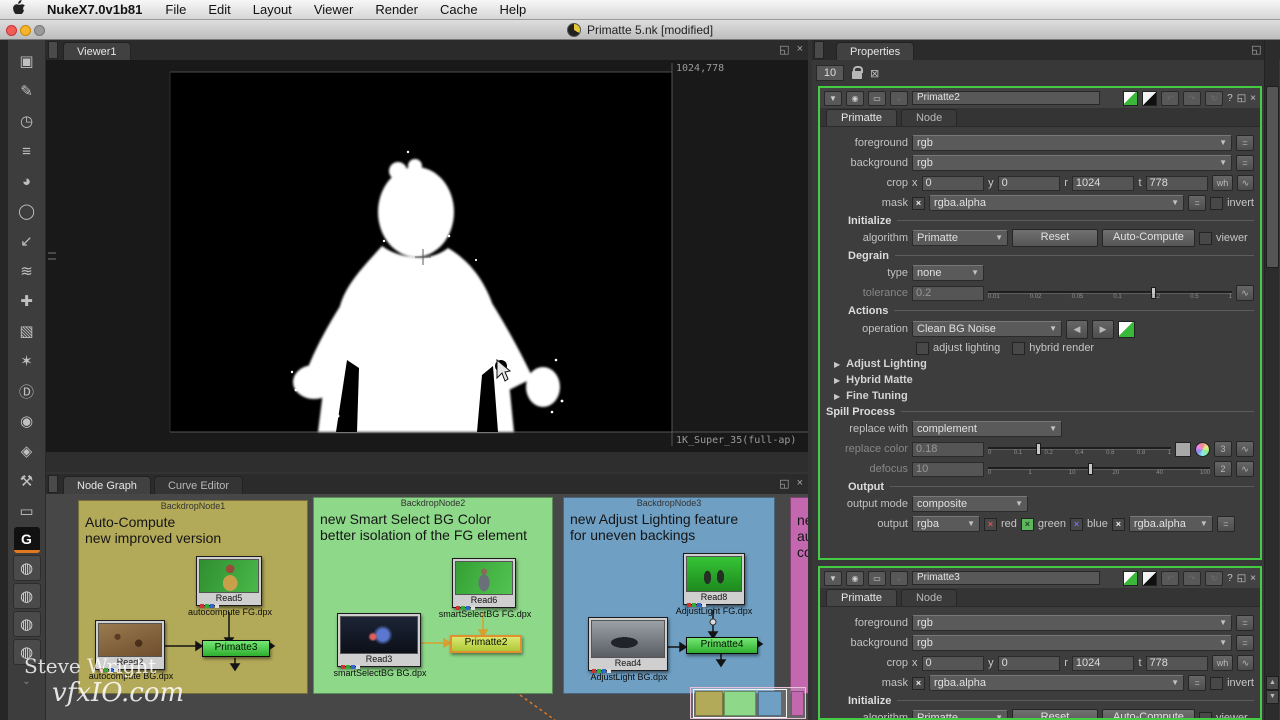  What do you see at coordinates (25, 30) in the screenshot?
I see `minimize-window-button` at bounding box center [25, 30].